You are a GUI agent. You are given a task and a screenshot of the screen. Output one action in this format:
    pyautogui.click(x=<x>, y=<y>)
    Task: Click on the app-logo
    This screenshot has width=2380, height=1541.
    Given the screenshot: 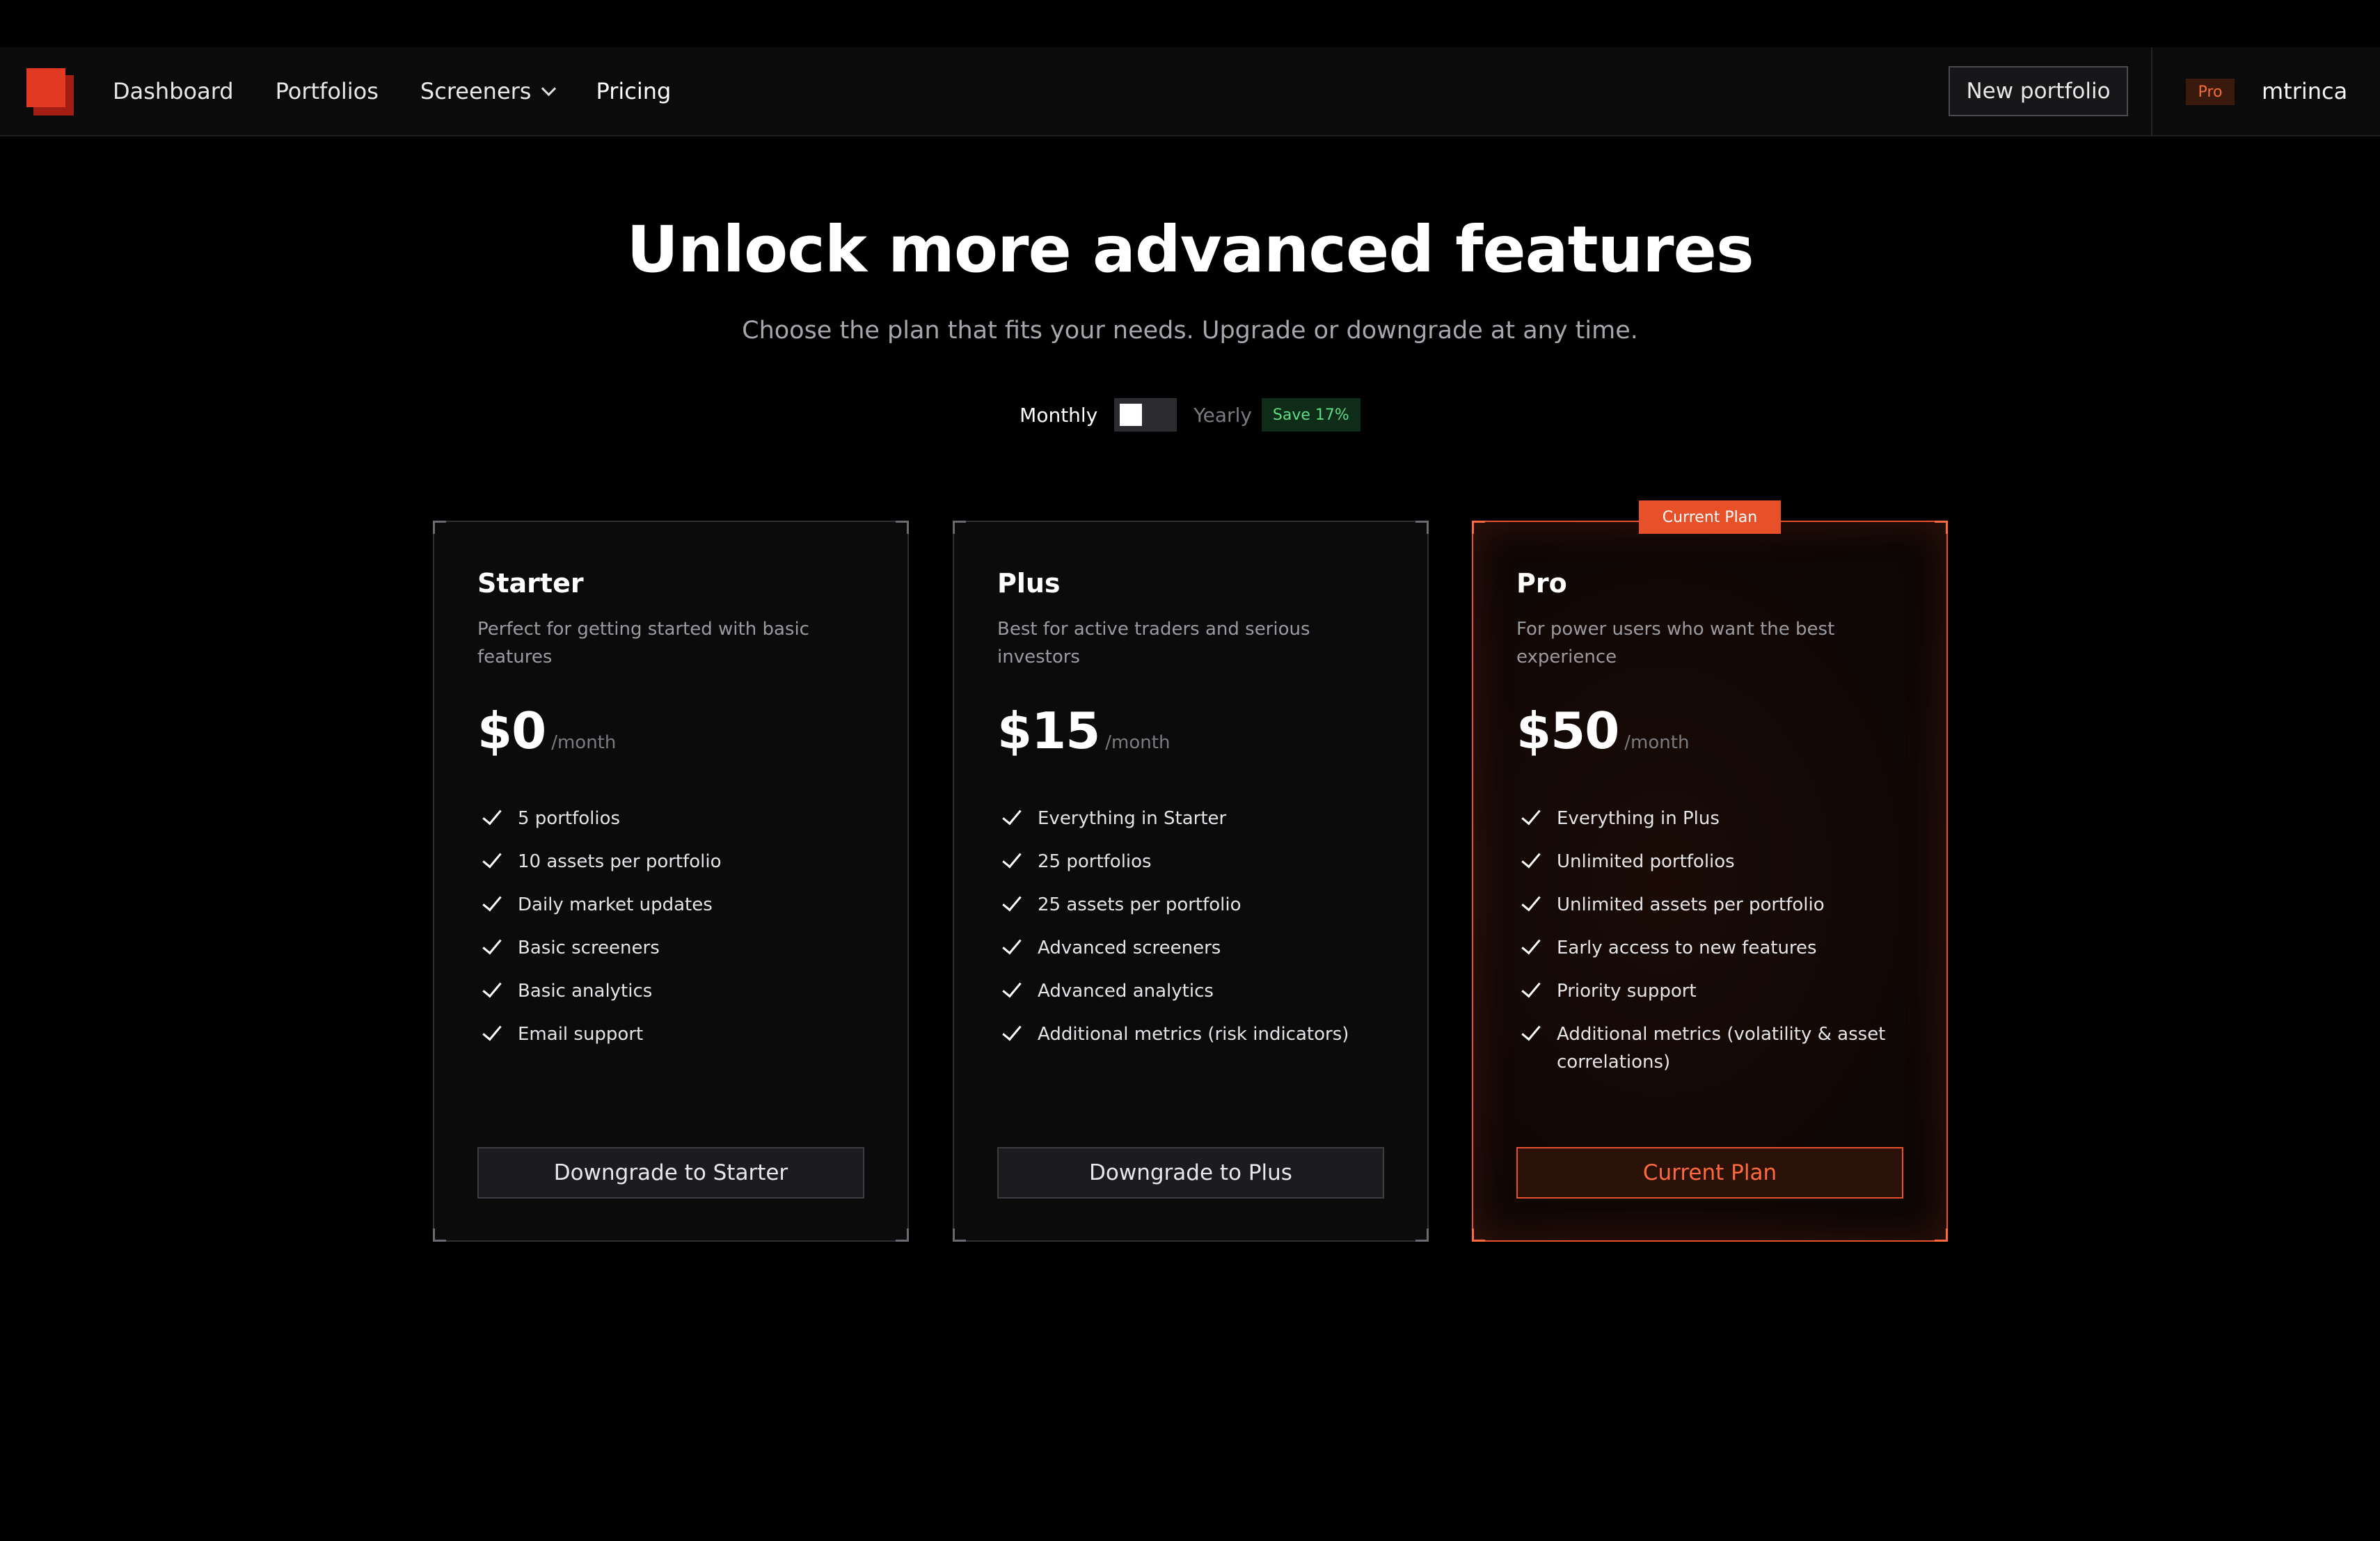 What is the action you would take?
    pyautogui.click(x=50, y=92)
    